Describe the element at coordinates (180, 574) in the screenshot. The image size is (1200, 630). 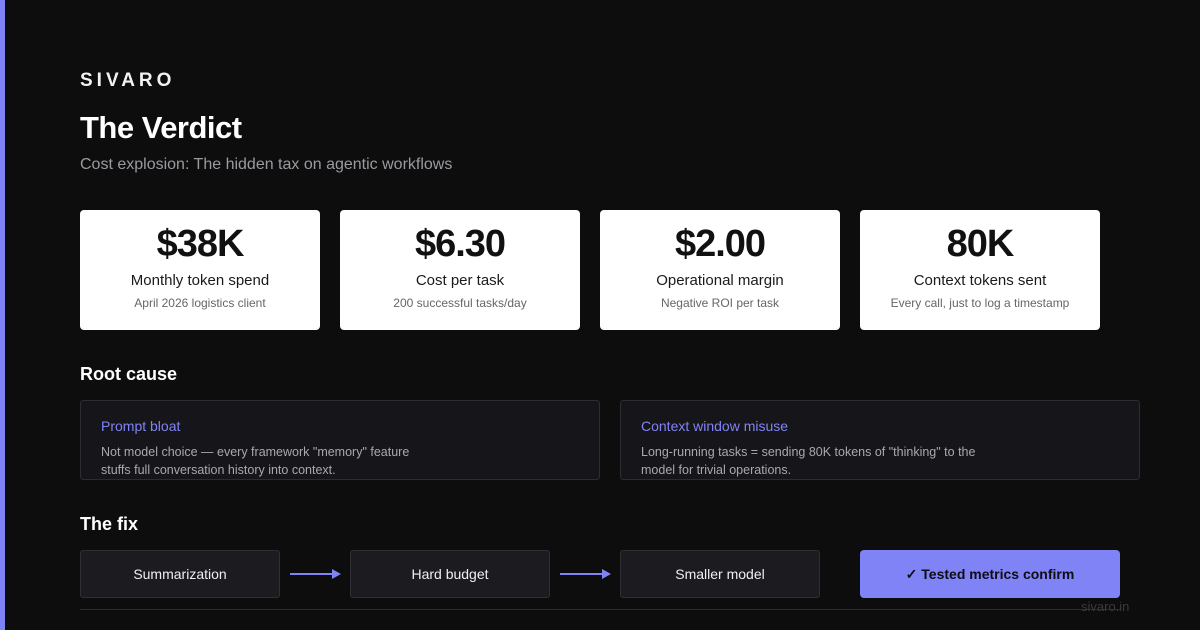
I see `fix-step-summarization: Summarization` at that location.